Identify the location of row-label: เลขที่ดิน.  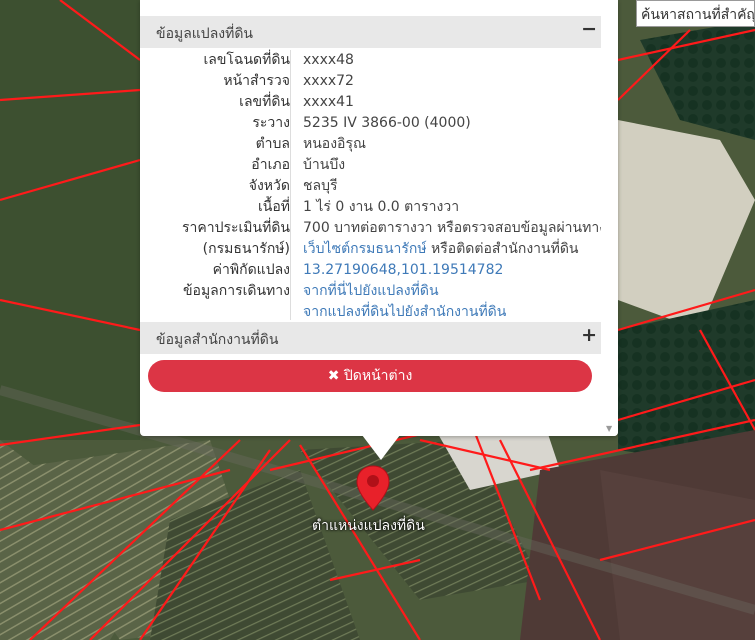
(264, 102).